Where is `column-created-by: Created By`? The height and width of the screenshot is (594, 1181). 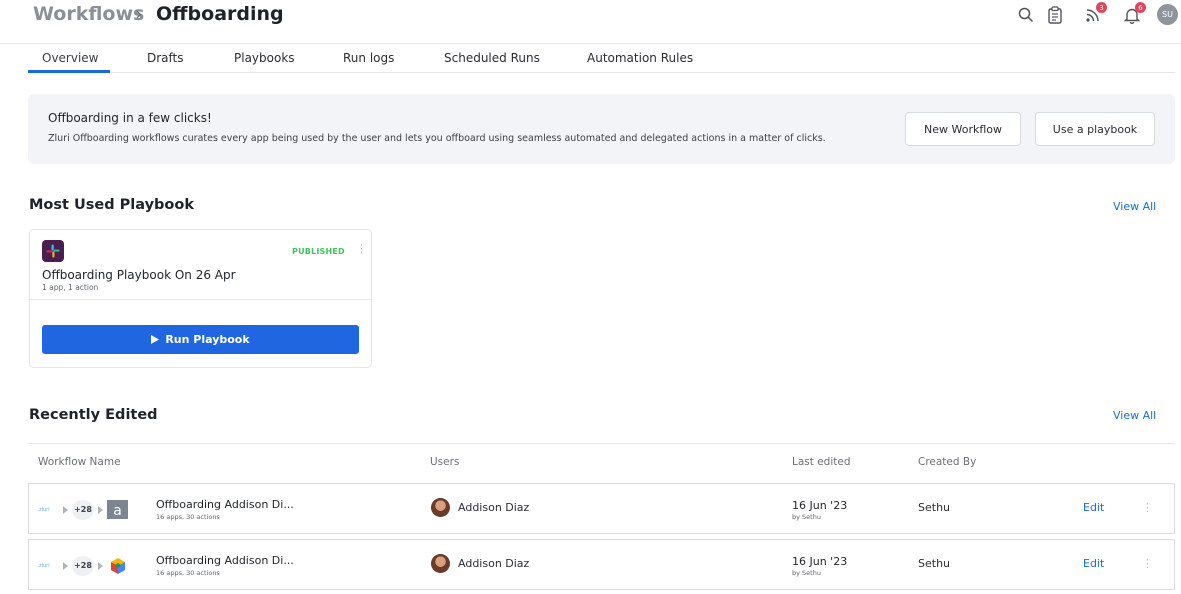 column-created-by: Created By is located at coordinates (947, 462).